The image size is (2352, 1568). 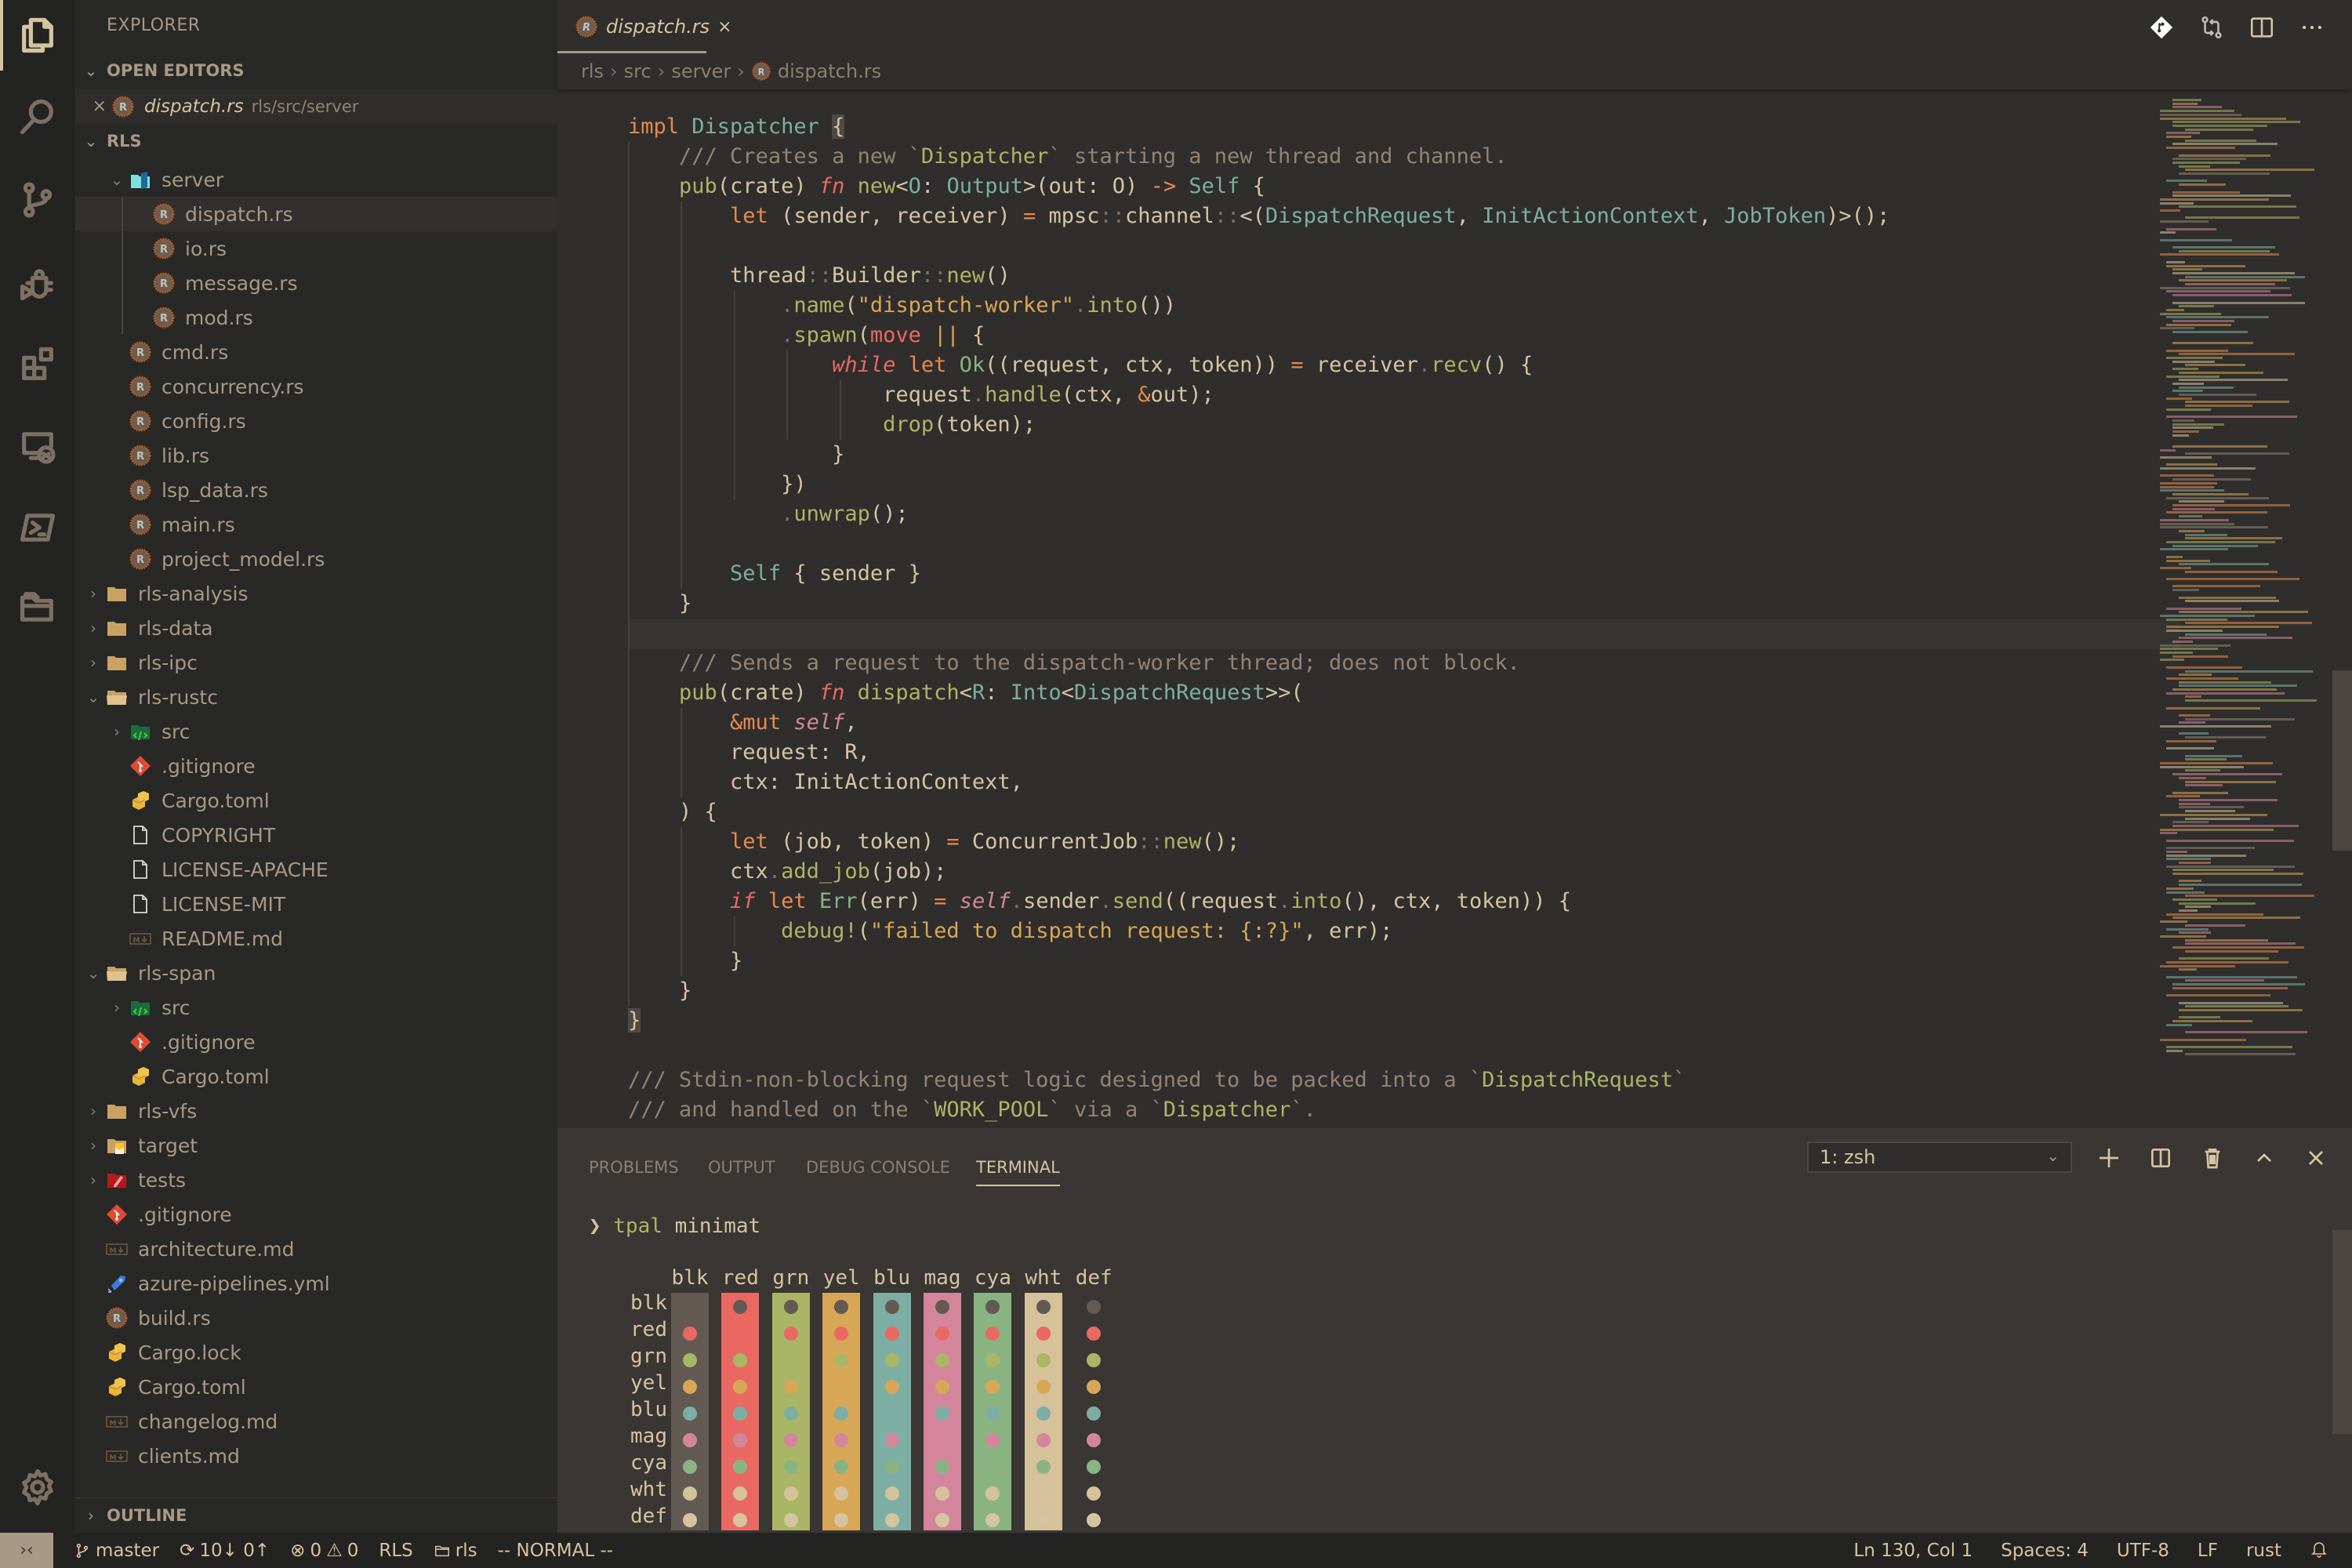 I want to click on tree-item: Rbuild.rs, so click(x=316, y=1318).